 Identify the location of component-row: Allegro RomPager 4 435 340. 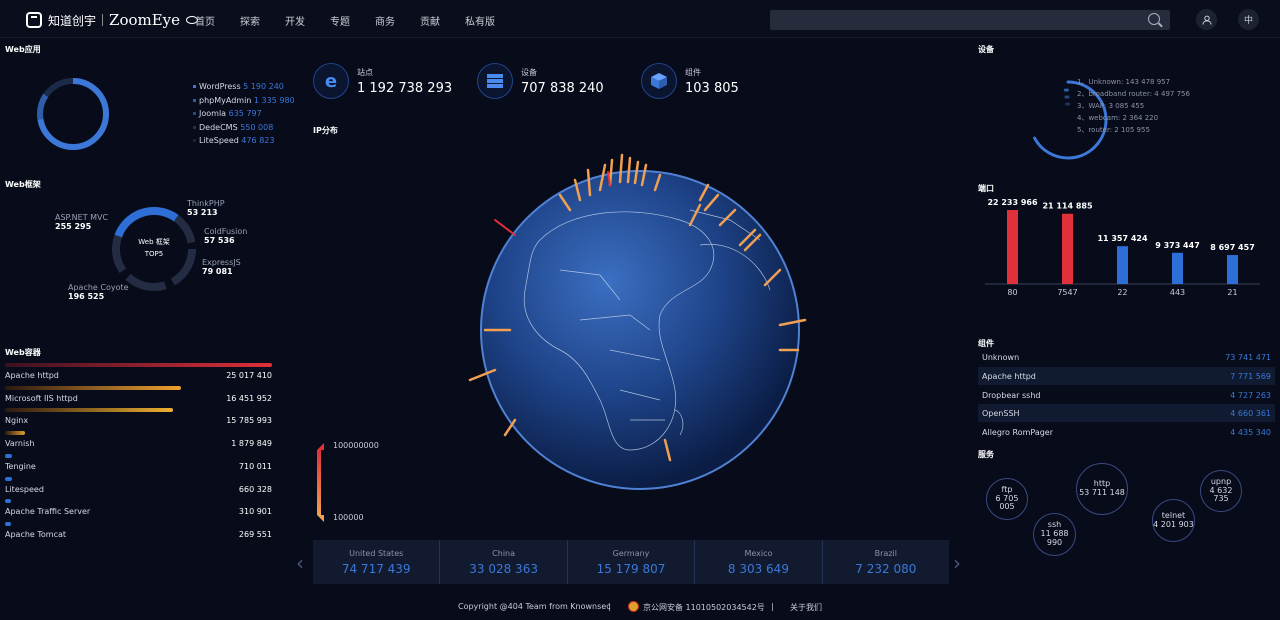
(1126, 432).